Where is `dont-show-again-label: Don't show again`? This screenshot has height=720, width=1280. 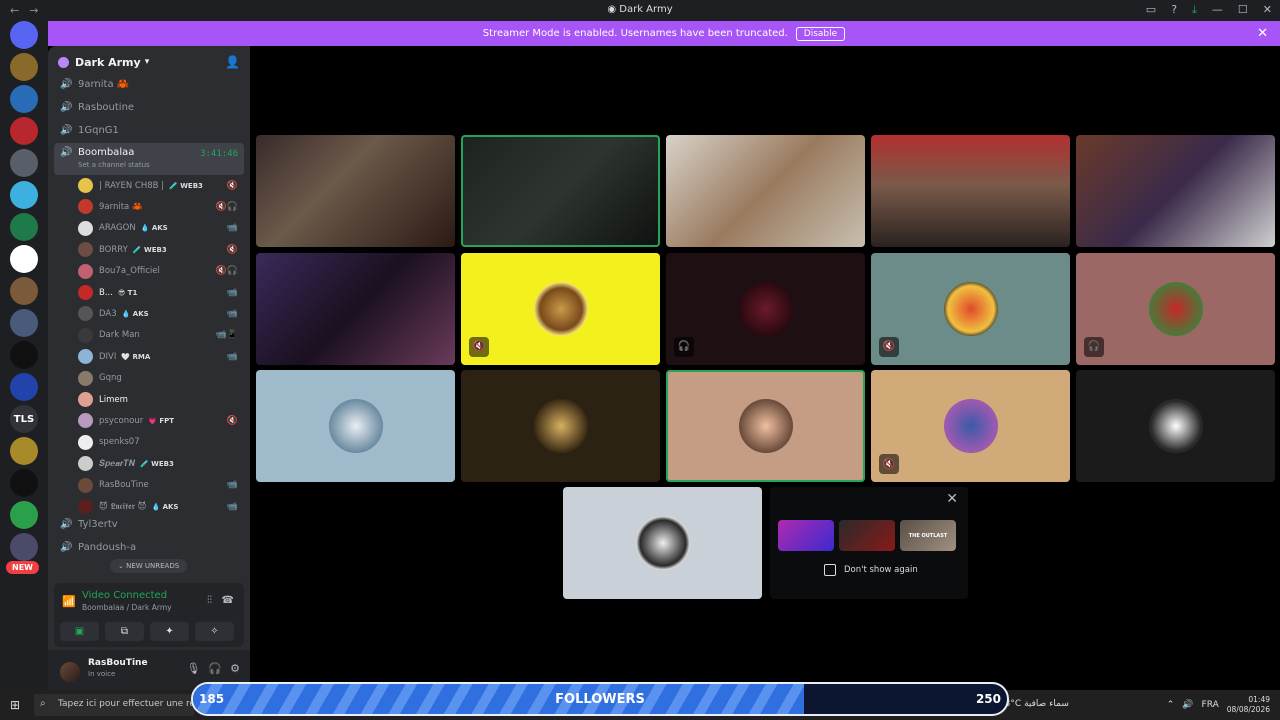 dont-show-again-label: Don't show again is located at coordinates (881, 570).